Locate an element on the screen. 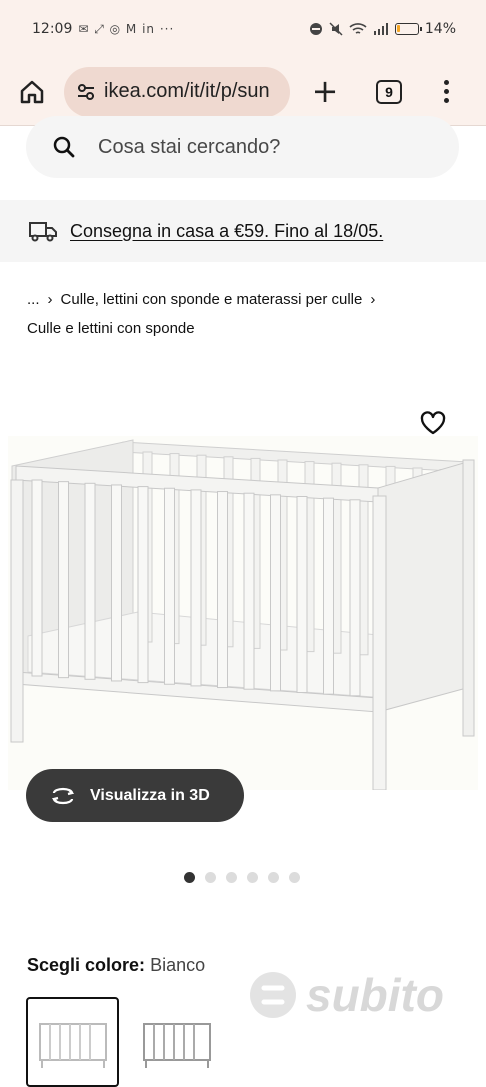 The width and height of the screenshot is (486, 1087). wifi-icon is located at coordinates (358, 28).